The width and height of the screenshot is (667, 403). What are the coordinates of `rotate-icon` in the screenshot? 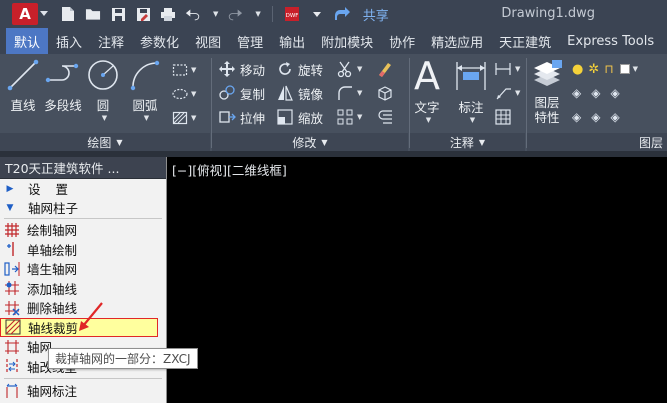 It's located at (285, 68).